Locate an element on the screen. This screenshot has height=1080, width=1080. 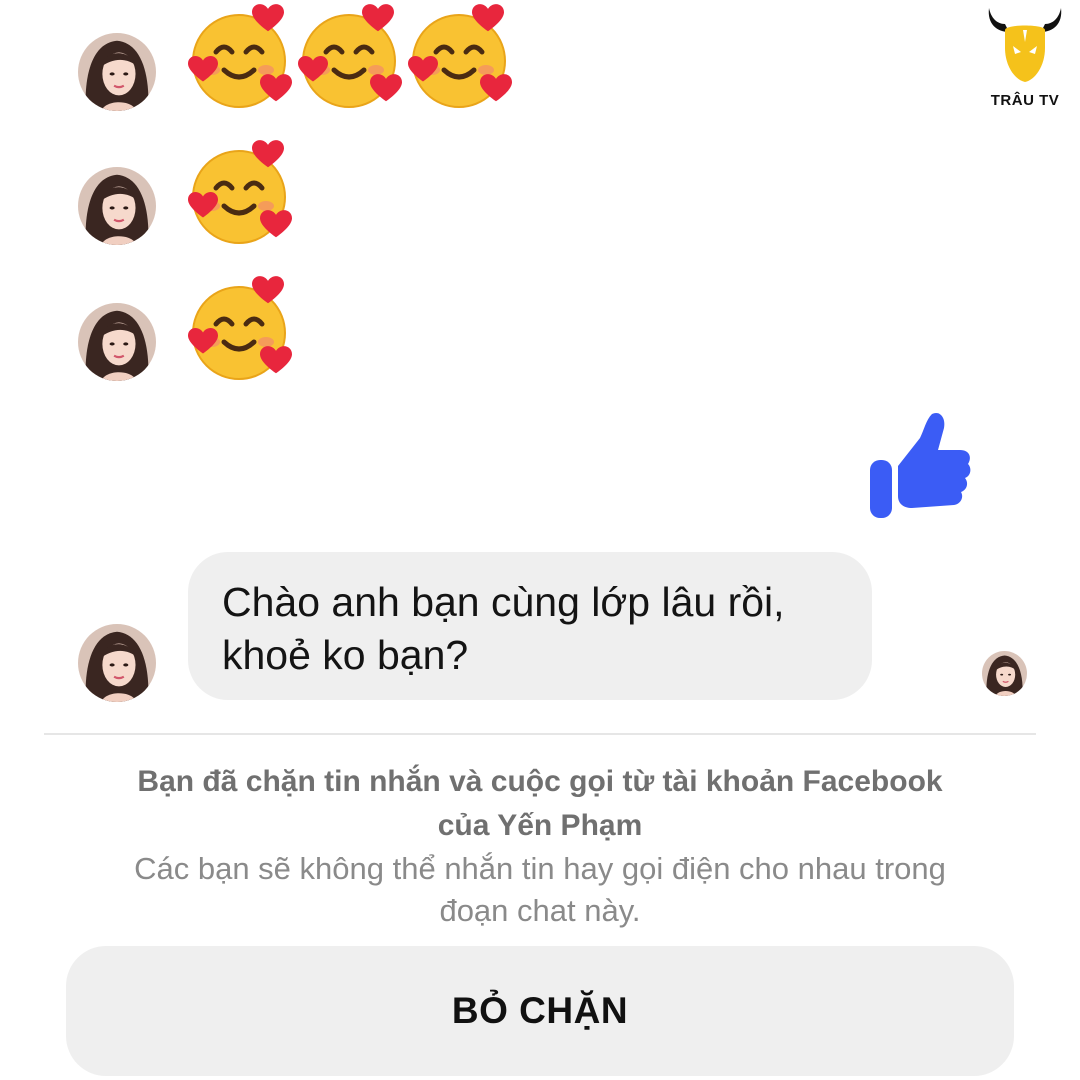
seen-receipt-avatar is located at coordinates (1004, 673).